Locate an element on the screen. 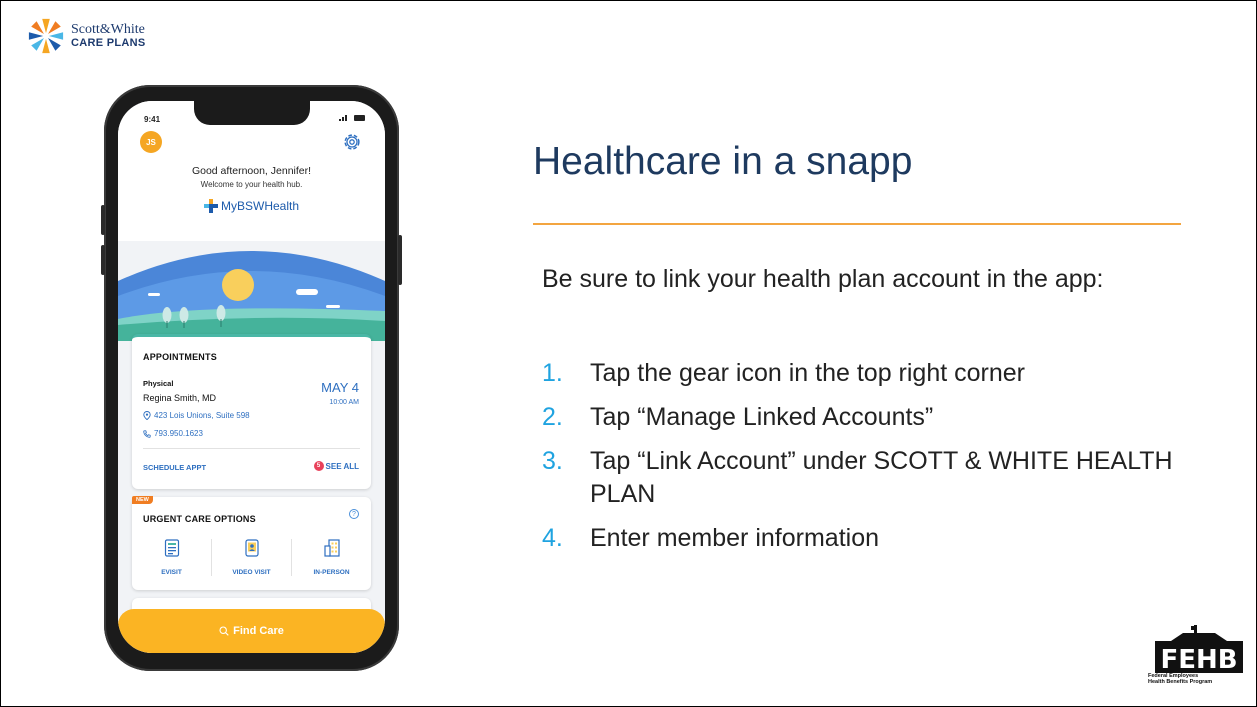  fehb-caption-line2: Health Benefits Program is located at coordinates (1180, 682).